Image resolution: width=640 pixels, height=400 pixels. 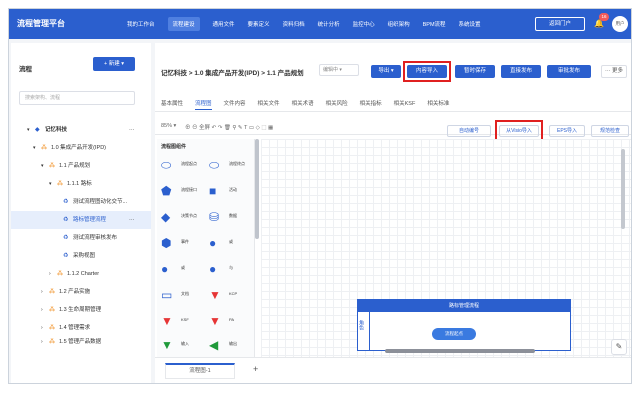 I want to click on shape-input: ▼ 输入, so click(x=183, y=346).